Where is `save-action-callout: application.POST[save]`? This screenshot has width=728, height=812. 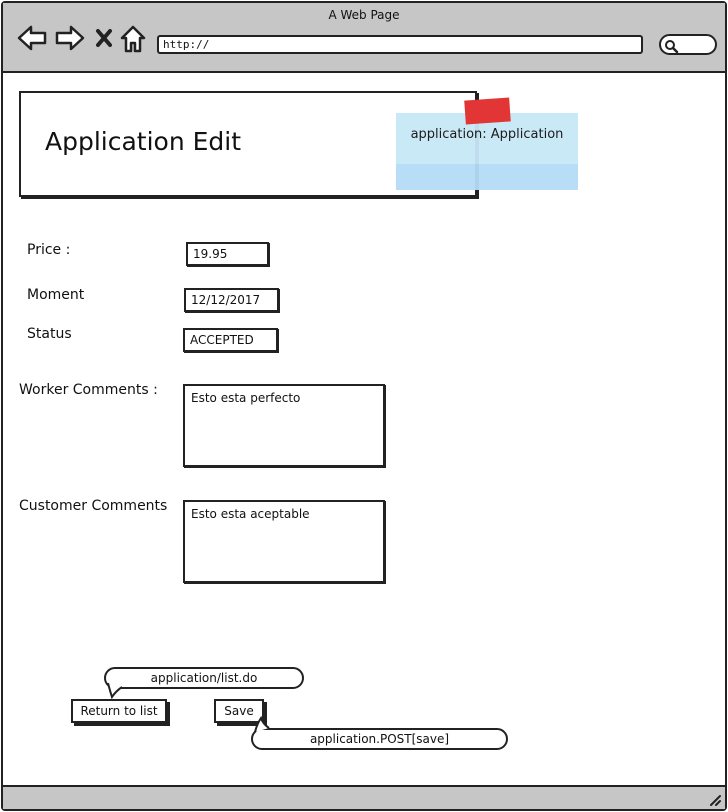 save-action-callout: application.POST[save] is located at coordinates (379, 739).